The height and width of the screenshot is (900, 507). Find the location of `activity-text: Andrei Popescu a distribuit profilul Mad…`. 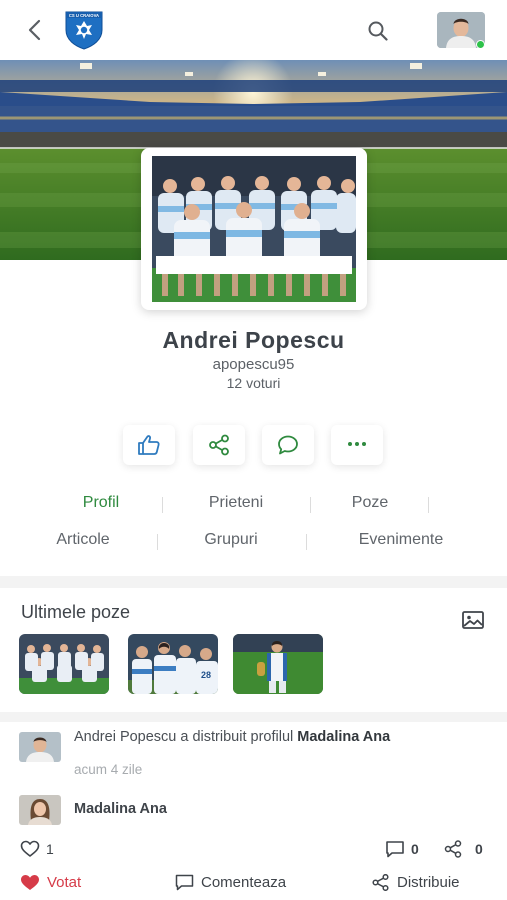

activity-text: Andrei Popescu a distribuit profilul Mad… is located at coordinates (279, 737).